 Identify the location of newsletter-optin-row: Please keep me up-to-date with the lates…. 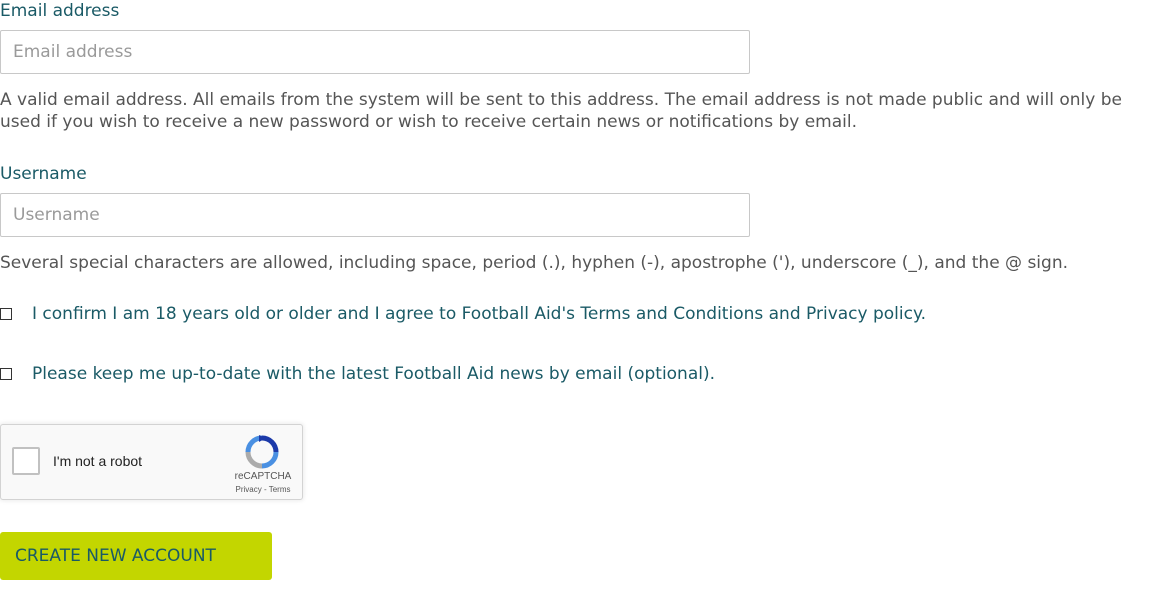
(357, 374).